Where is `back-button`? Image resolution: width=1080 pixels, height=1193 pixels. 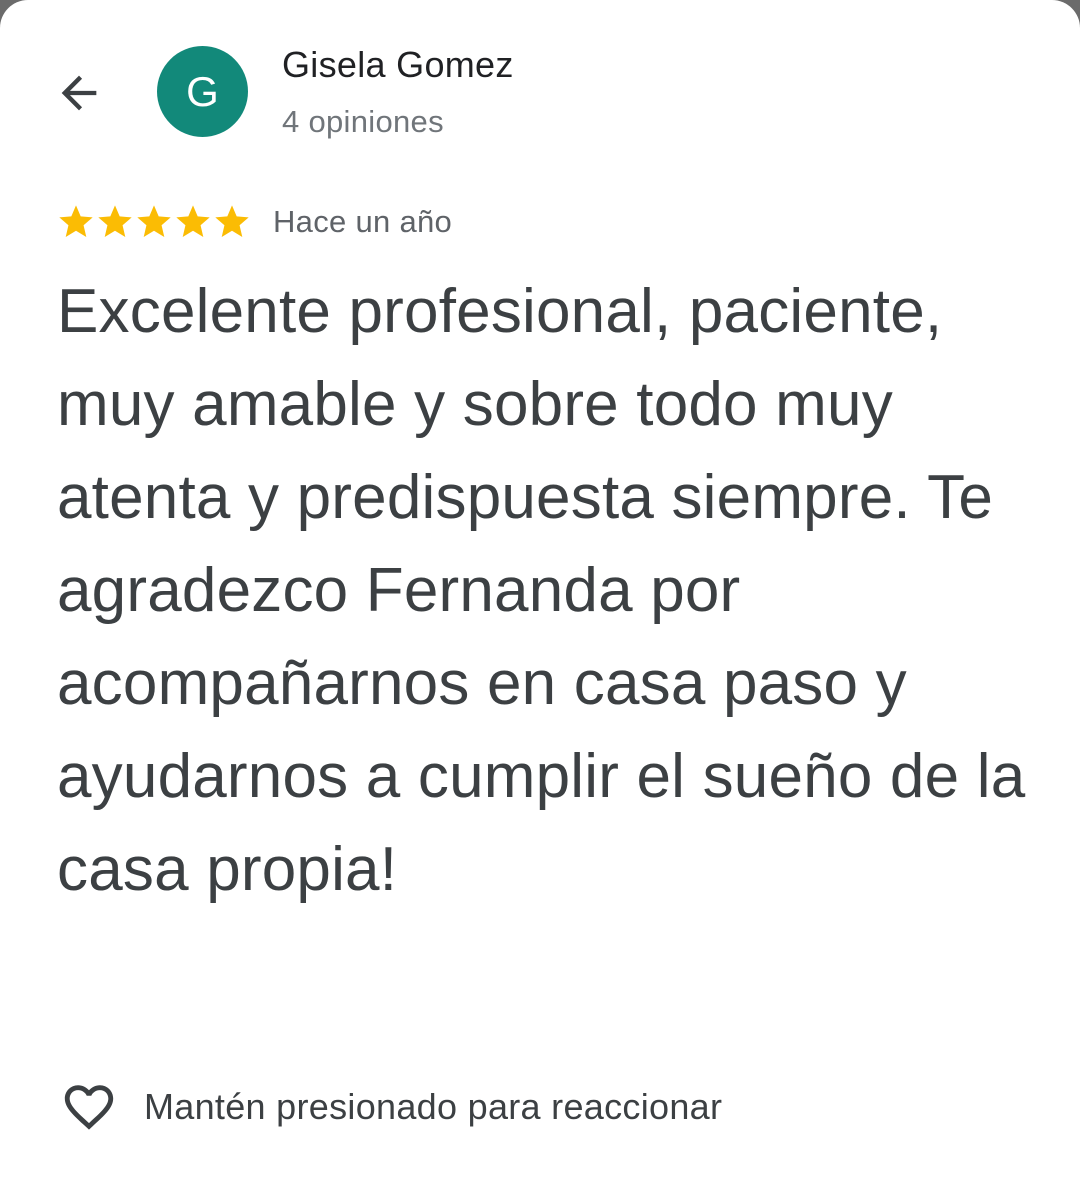 back-button is located at coordinates (79, 93).